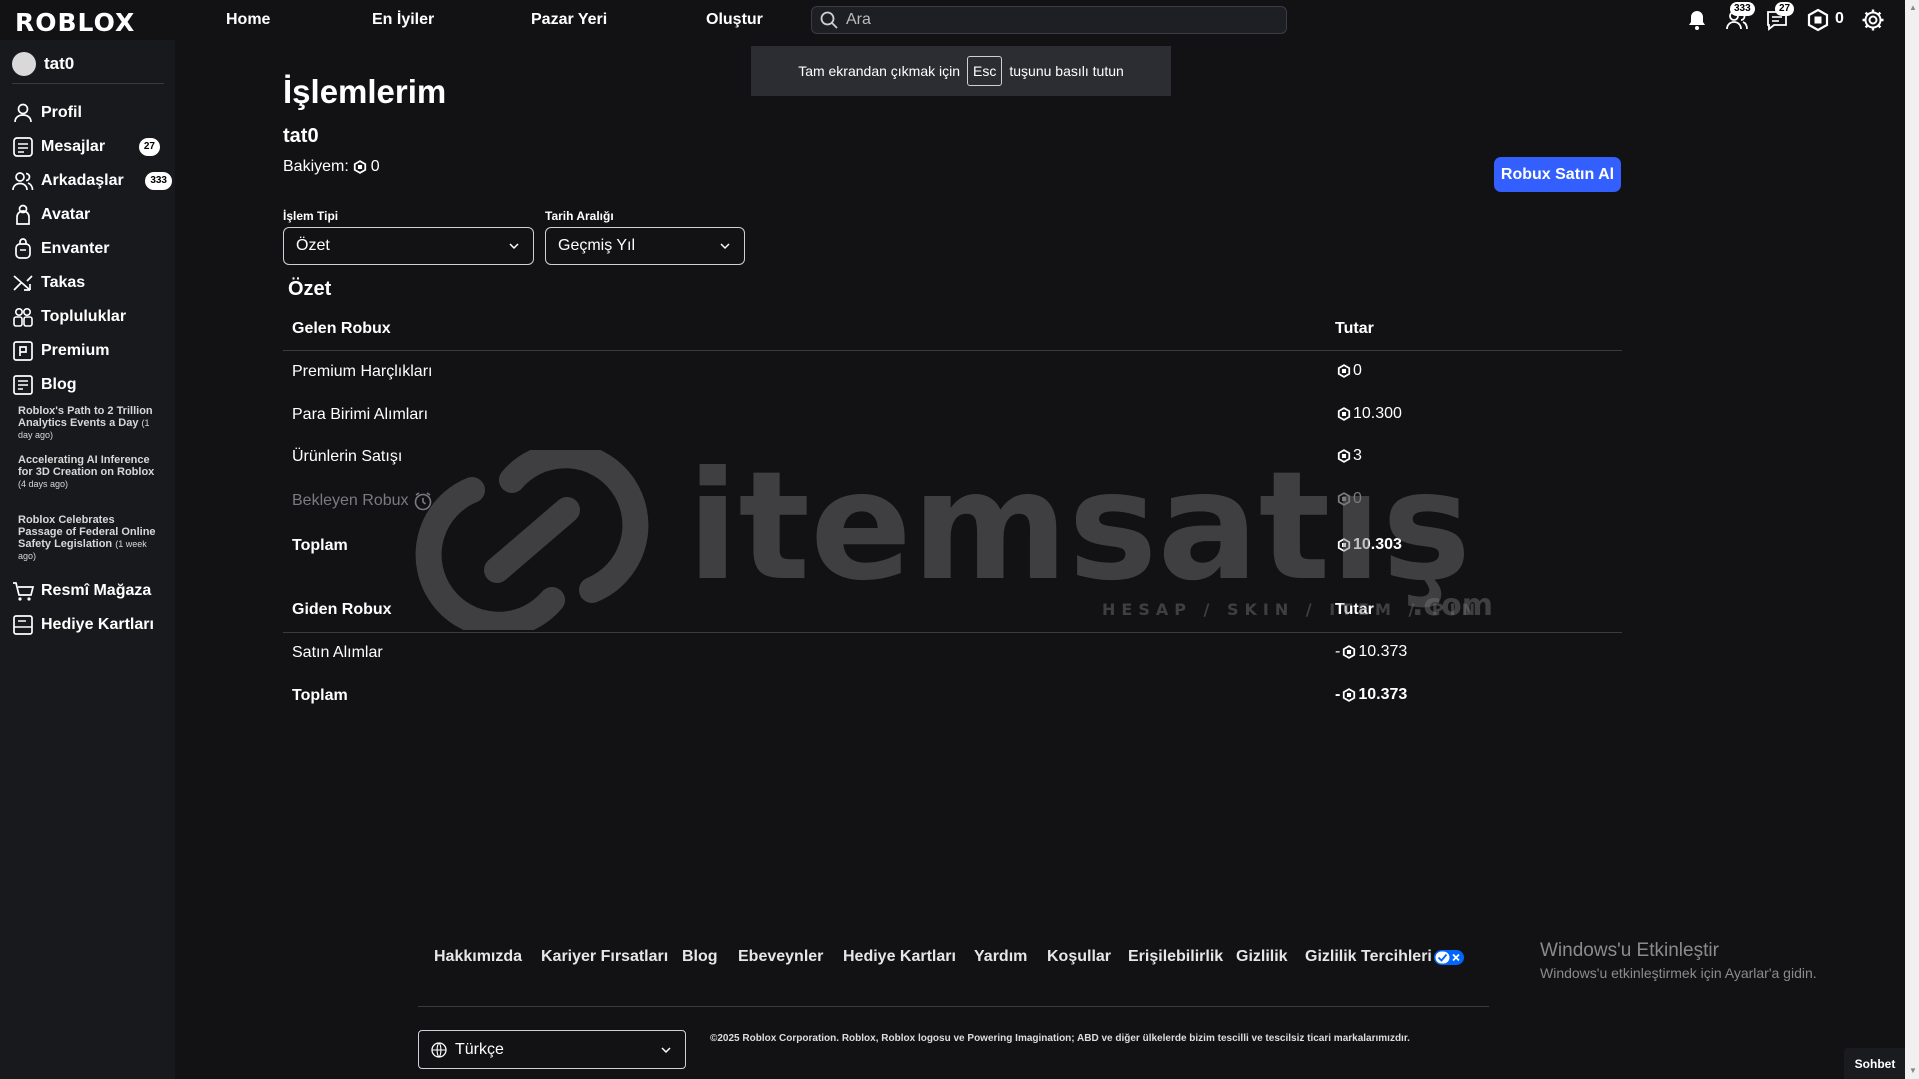 The width and height of the screenshot is (1919, 1079). Describe the element at coordinates (1369, 414) in the screenshot. I see `currency-purchases-amount: 10.300` at that location.